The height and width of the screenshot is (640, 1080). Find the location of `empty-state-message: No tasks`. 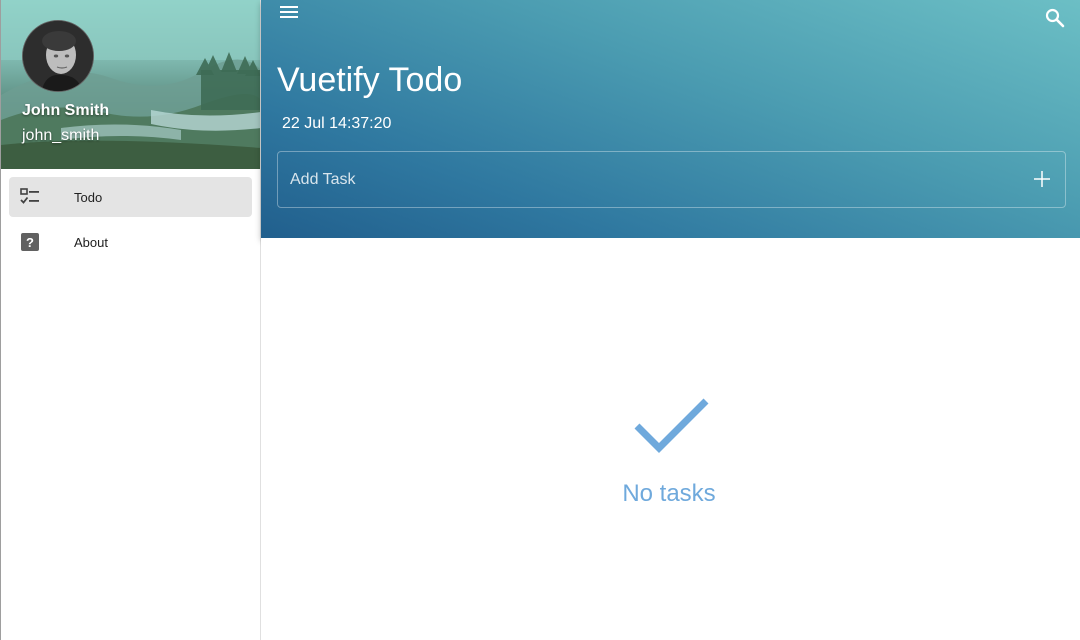

empty-state-message: No tasks is located at coordinates (669, 493).